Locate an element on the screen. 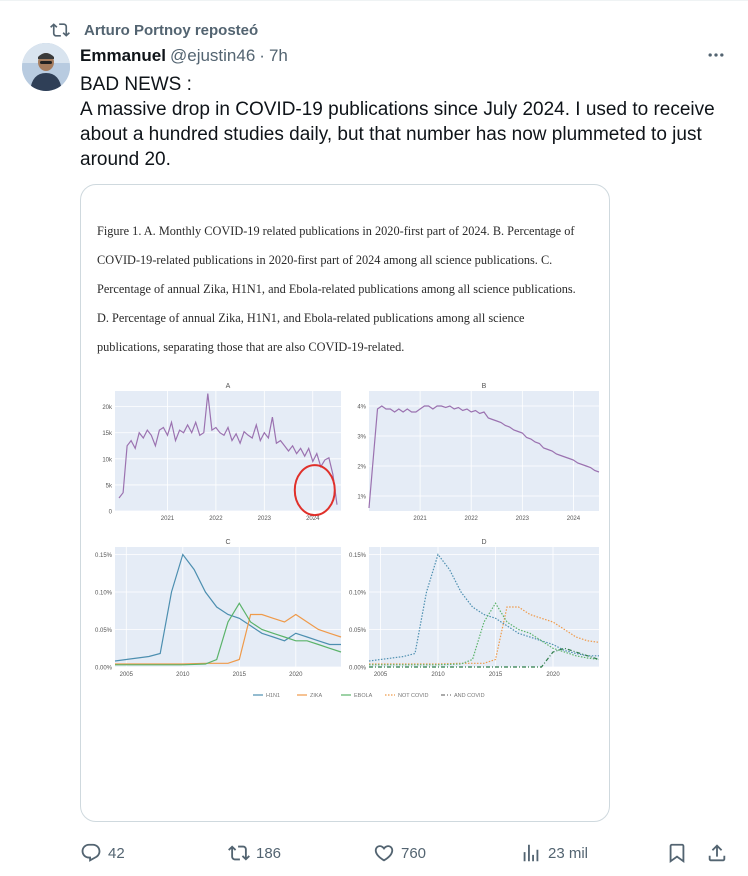 Image resolution: width=748 pixels, height=876 pixels. panel-c: C 0.15% 0.10% 0.05% 0.00% 2005 2010 2015 2020 is located at coordinates (217, 612).